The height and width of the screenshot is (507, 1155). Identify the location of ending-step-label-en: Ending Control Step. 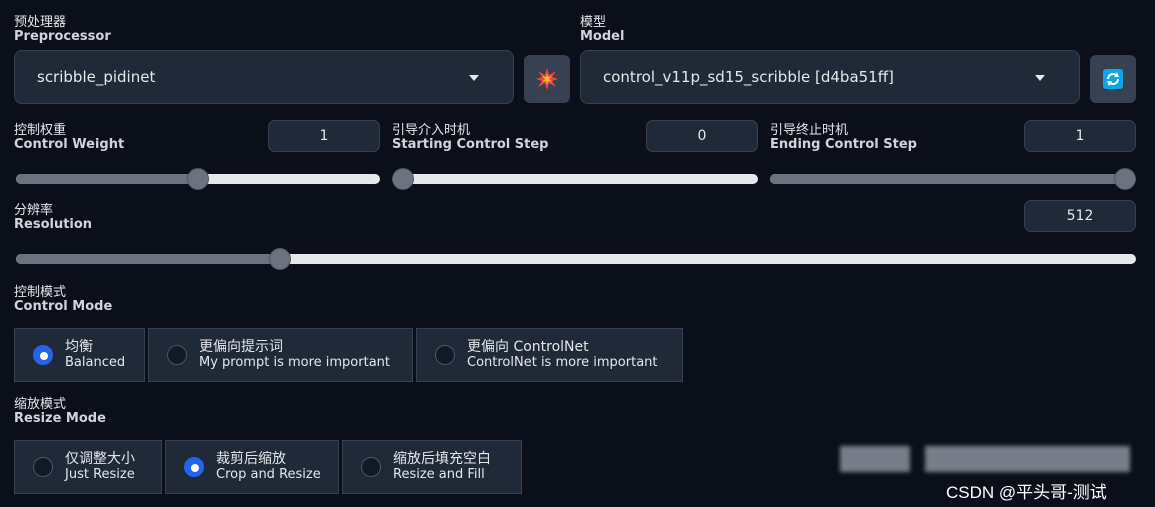
(843, 144).